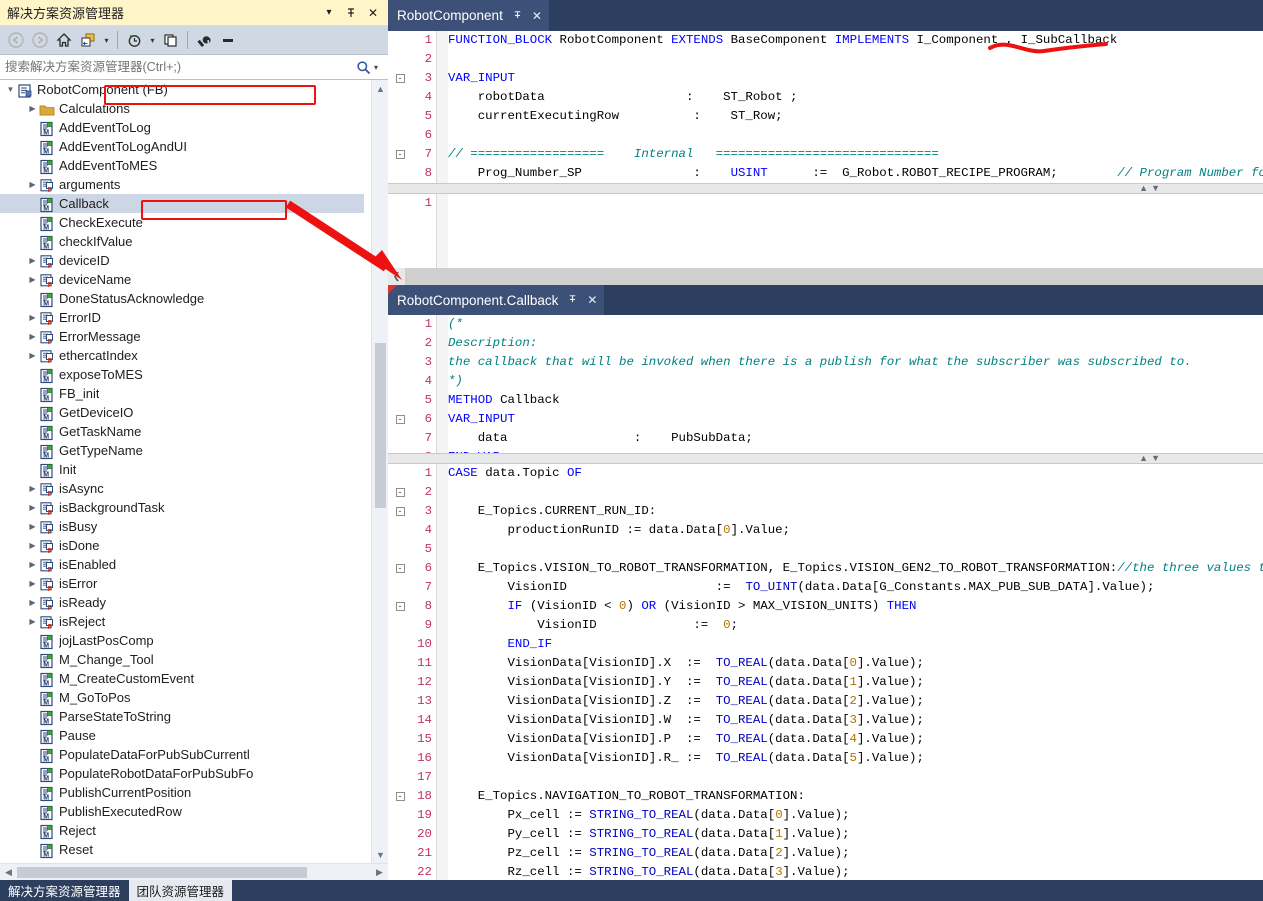  Describe the element at coordinates (182, 849) in the screenshot. I see `tree-item-reset: M Reset` at that location.